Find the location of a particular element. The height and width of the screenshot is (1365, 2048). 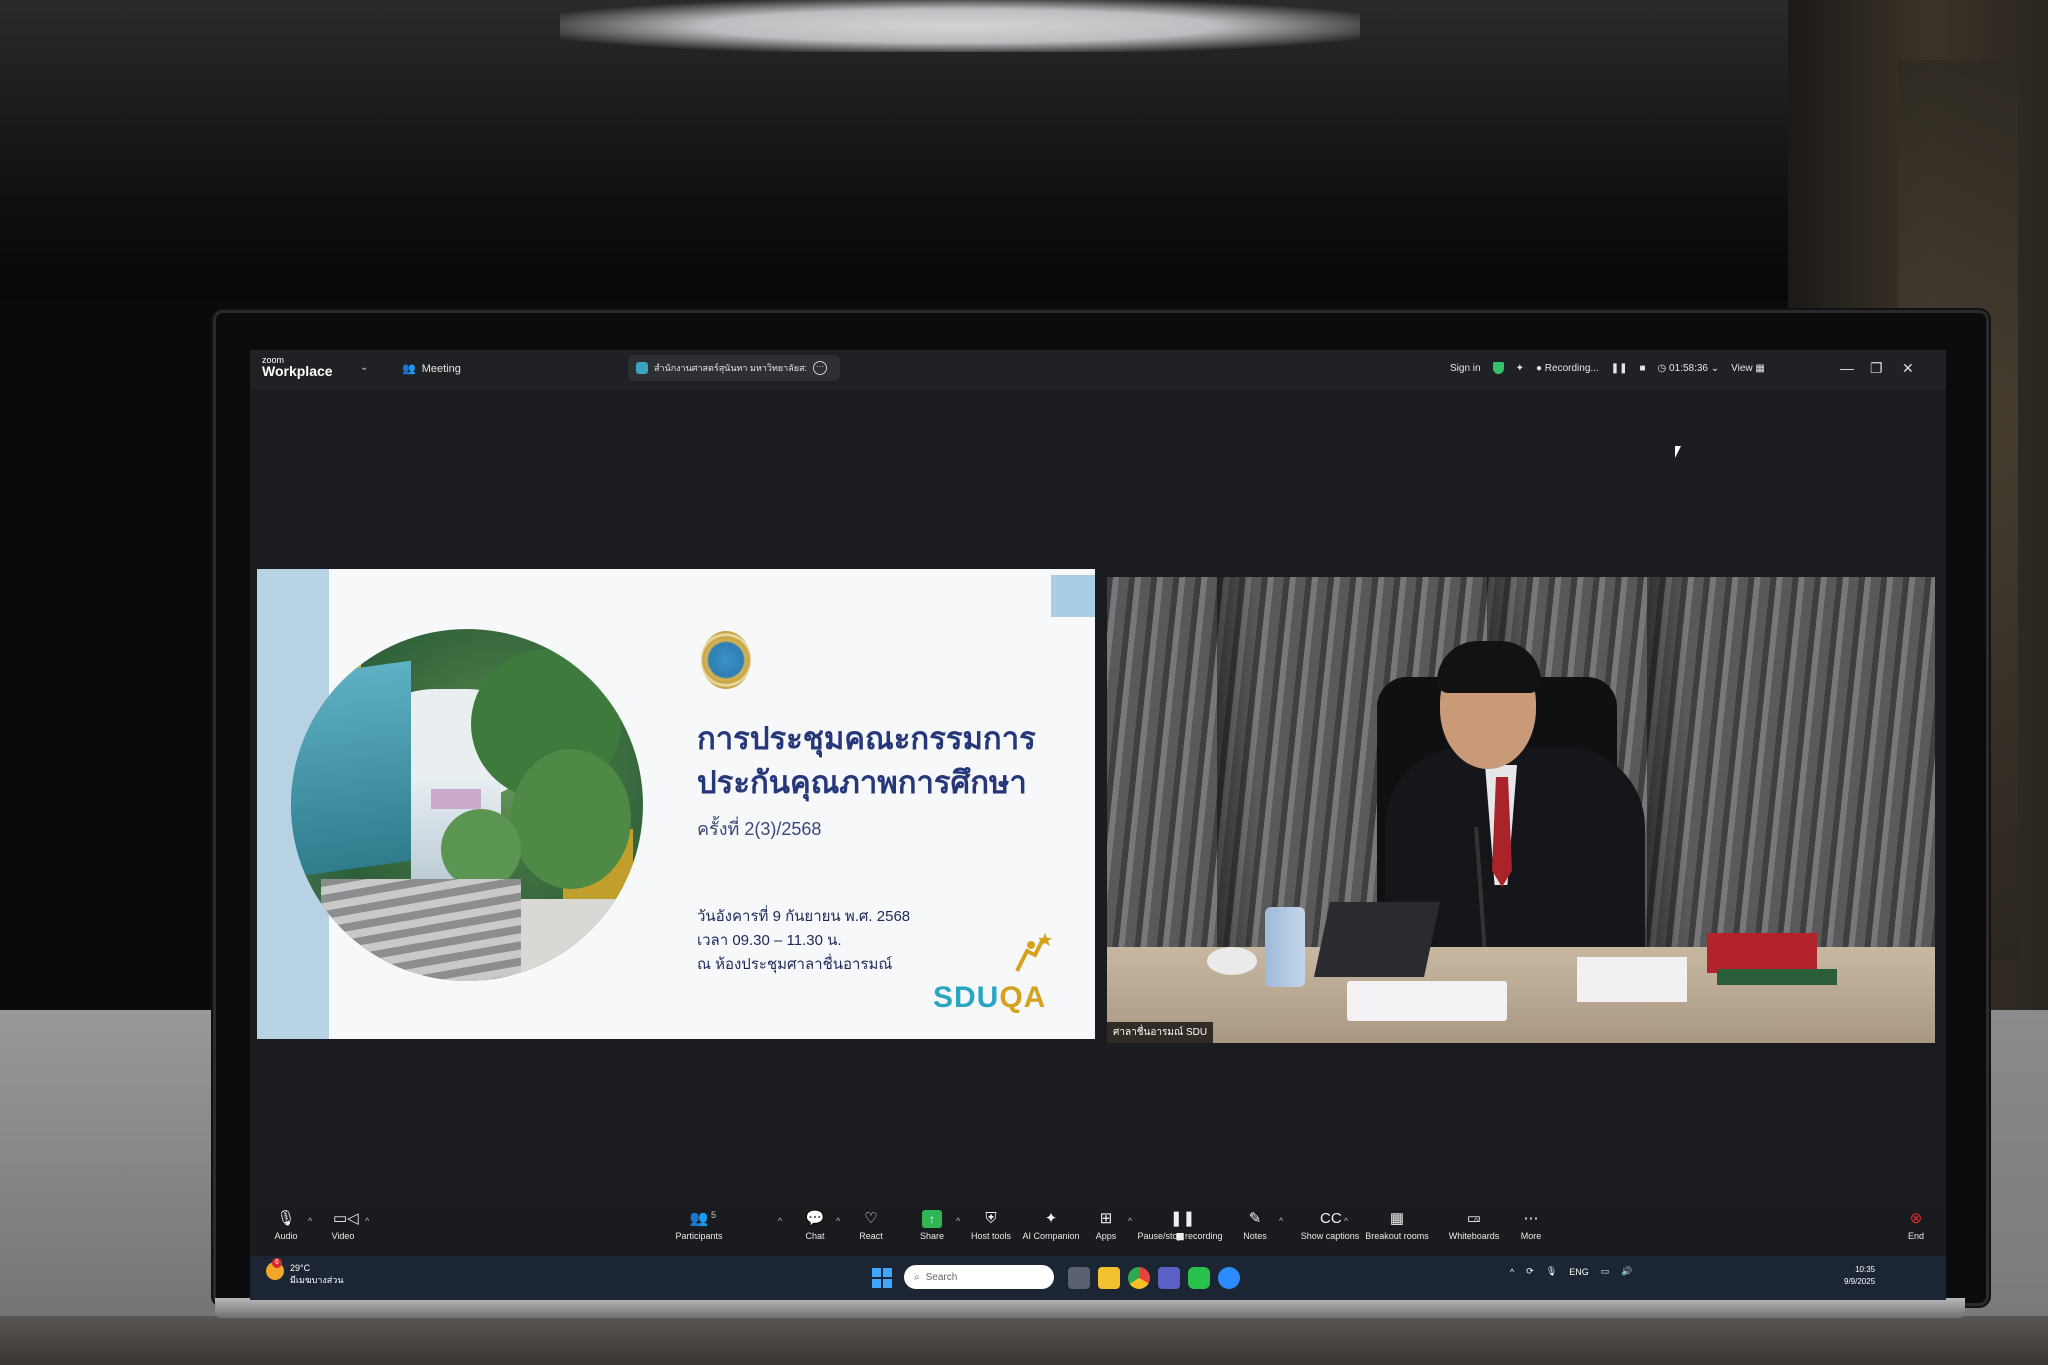

volume-icon: 🔊 is located at coordinates (1626, 1271).